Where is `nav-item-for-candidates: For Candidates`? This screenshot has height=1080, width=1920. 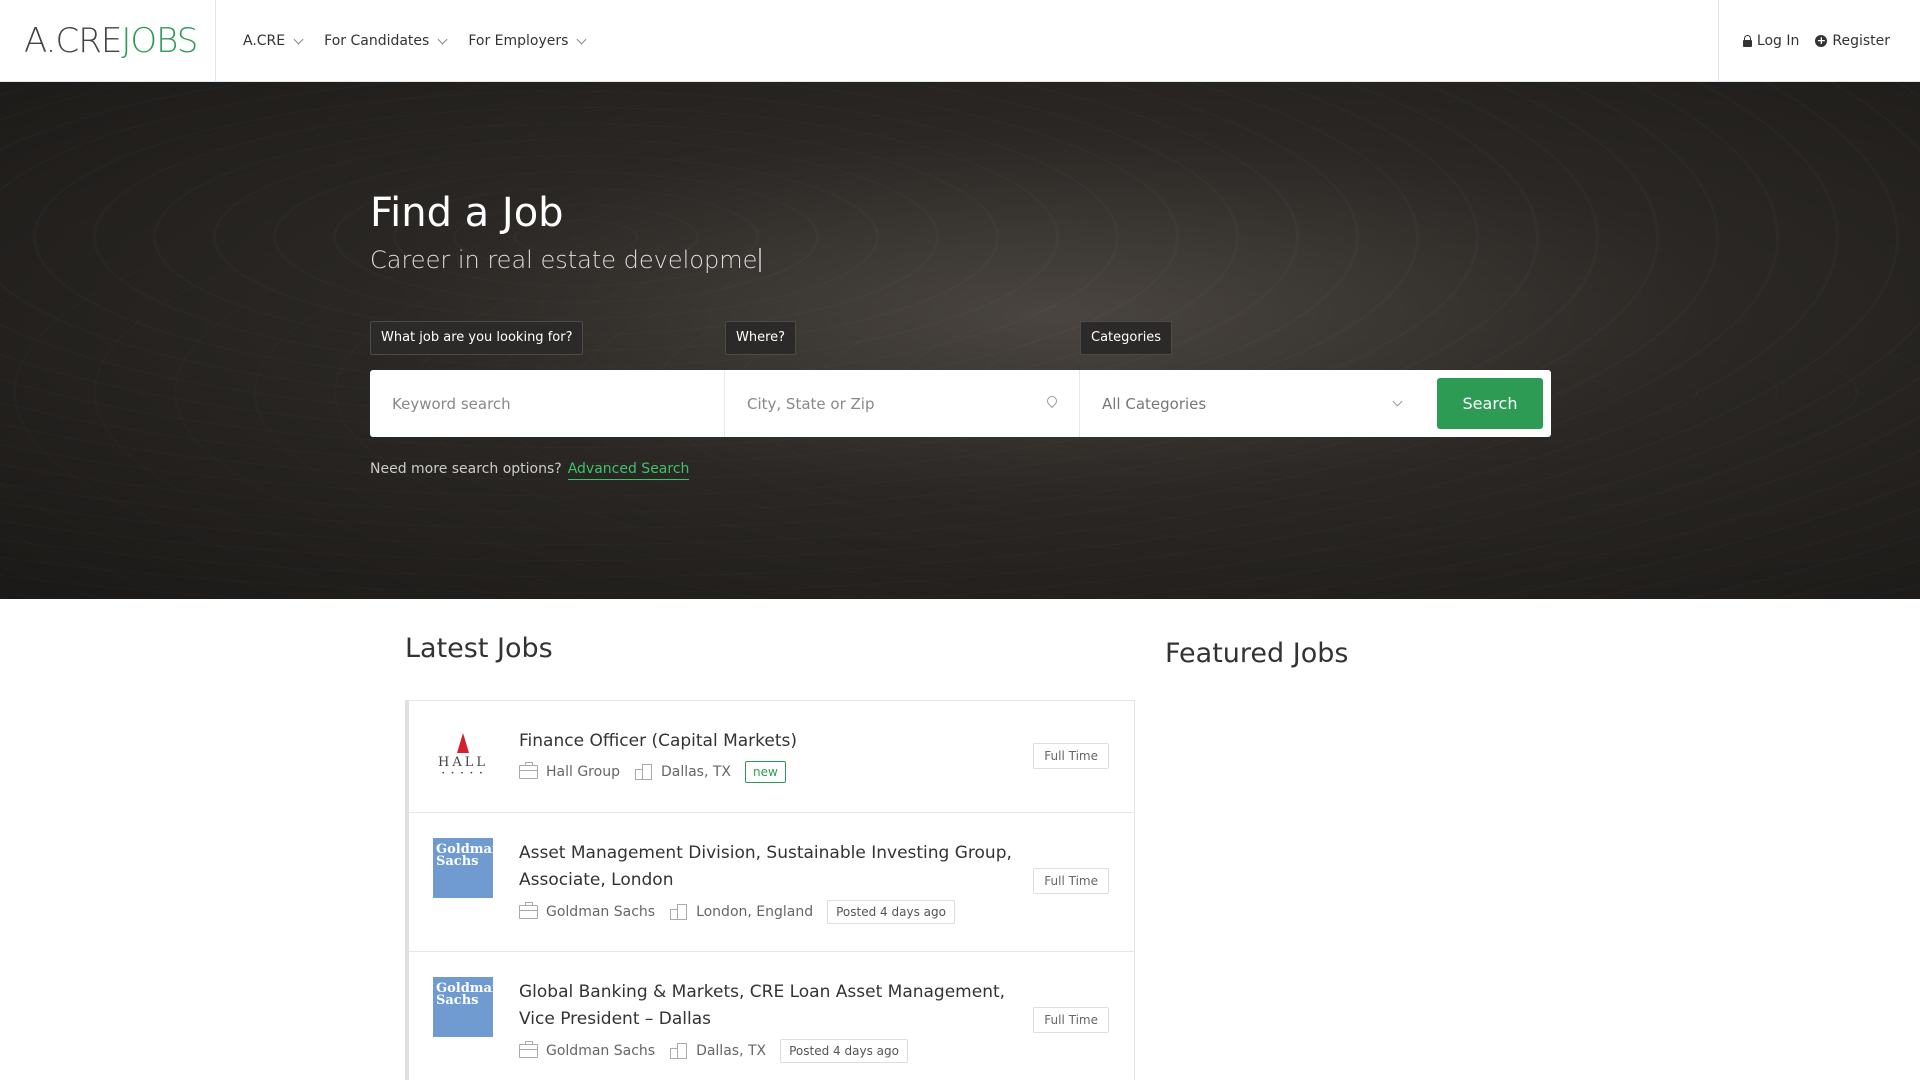 nav-item-for-candidates: For Candidates is located at coordinates (386, 41).